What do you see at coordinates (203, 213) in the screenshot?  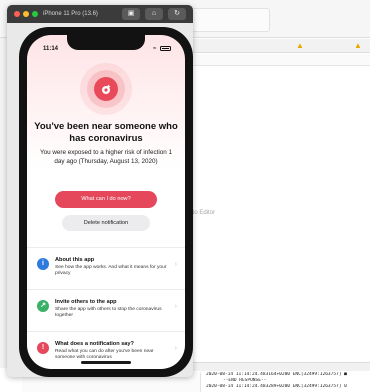 I see `no-editor-label: No Editor` at bounding box center [203, 213].